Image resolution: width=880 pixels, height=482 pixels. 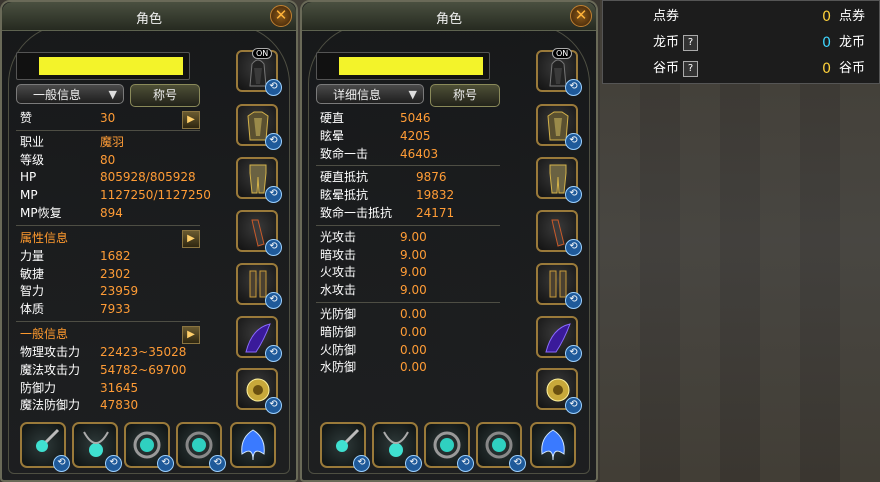 I want to click on stat-value: 30, so click(x=108, y=118).